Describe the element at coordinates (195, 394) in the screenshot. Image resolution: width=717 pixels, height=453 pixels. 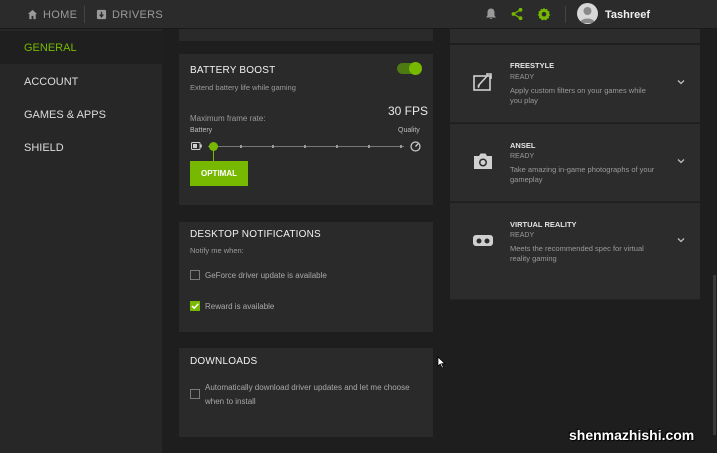
I see `auto-download-checkbox` at that location.